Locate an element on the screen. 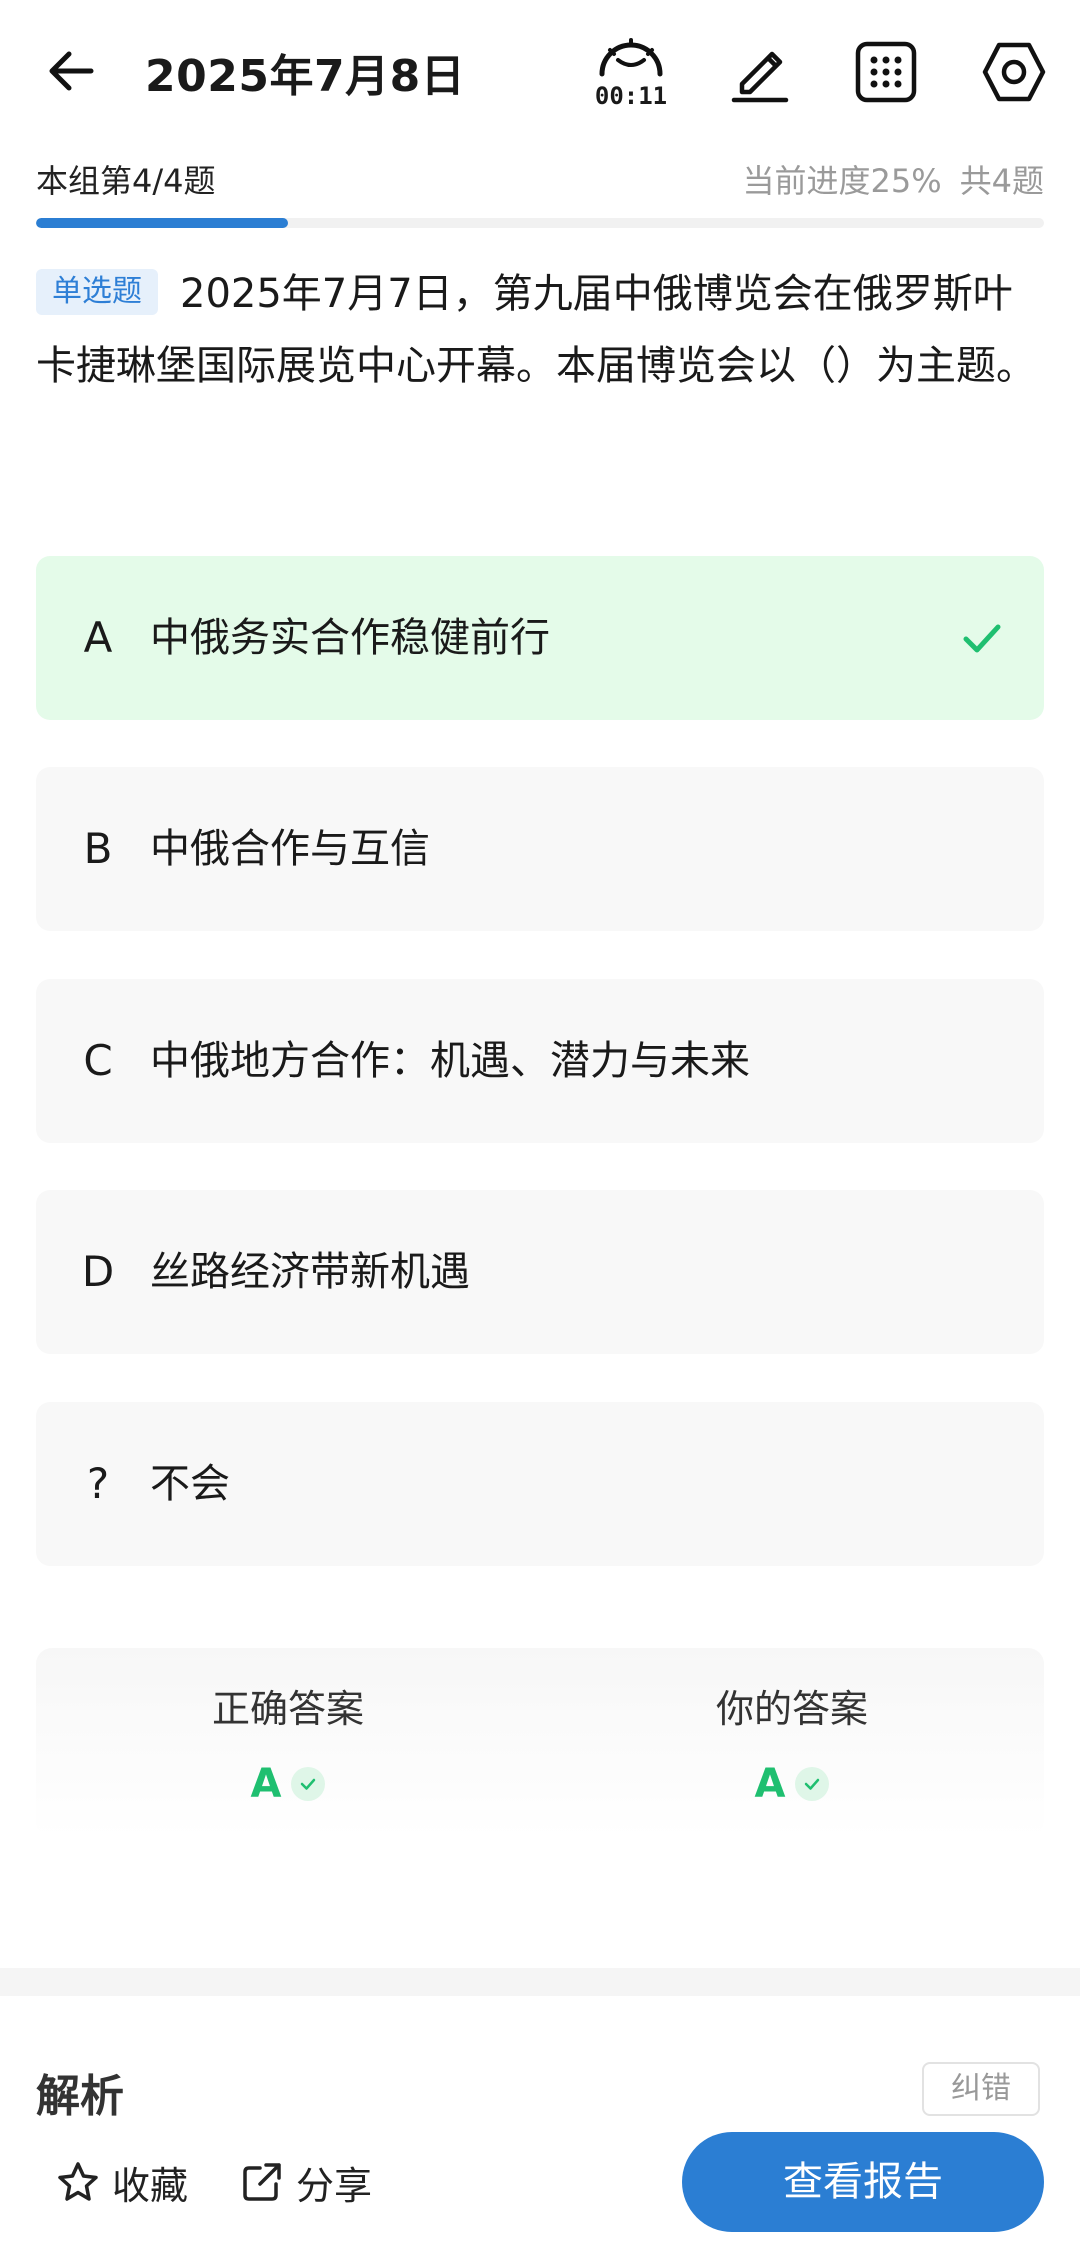 The height and width of the screenshot is (2249, 1080). edit-button is located at coordinates (760, 72).